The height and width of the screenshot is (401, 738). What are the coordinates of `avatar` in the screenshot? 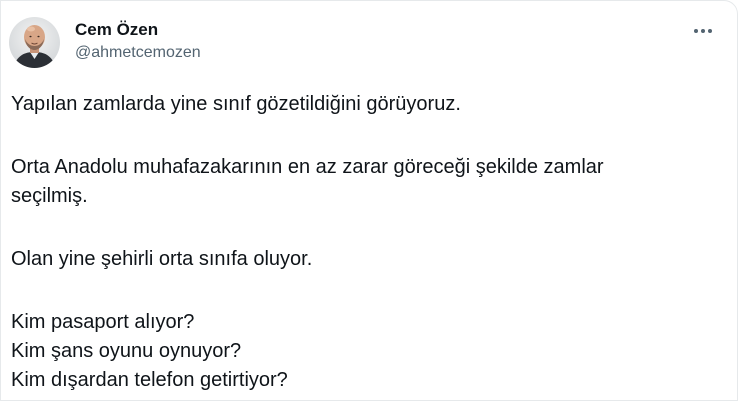 It's located at (34, 42).